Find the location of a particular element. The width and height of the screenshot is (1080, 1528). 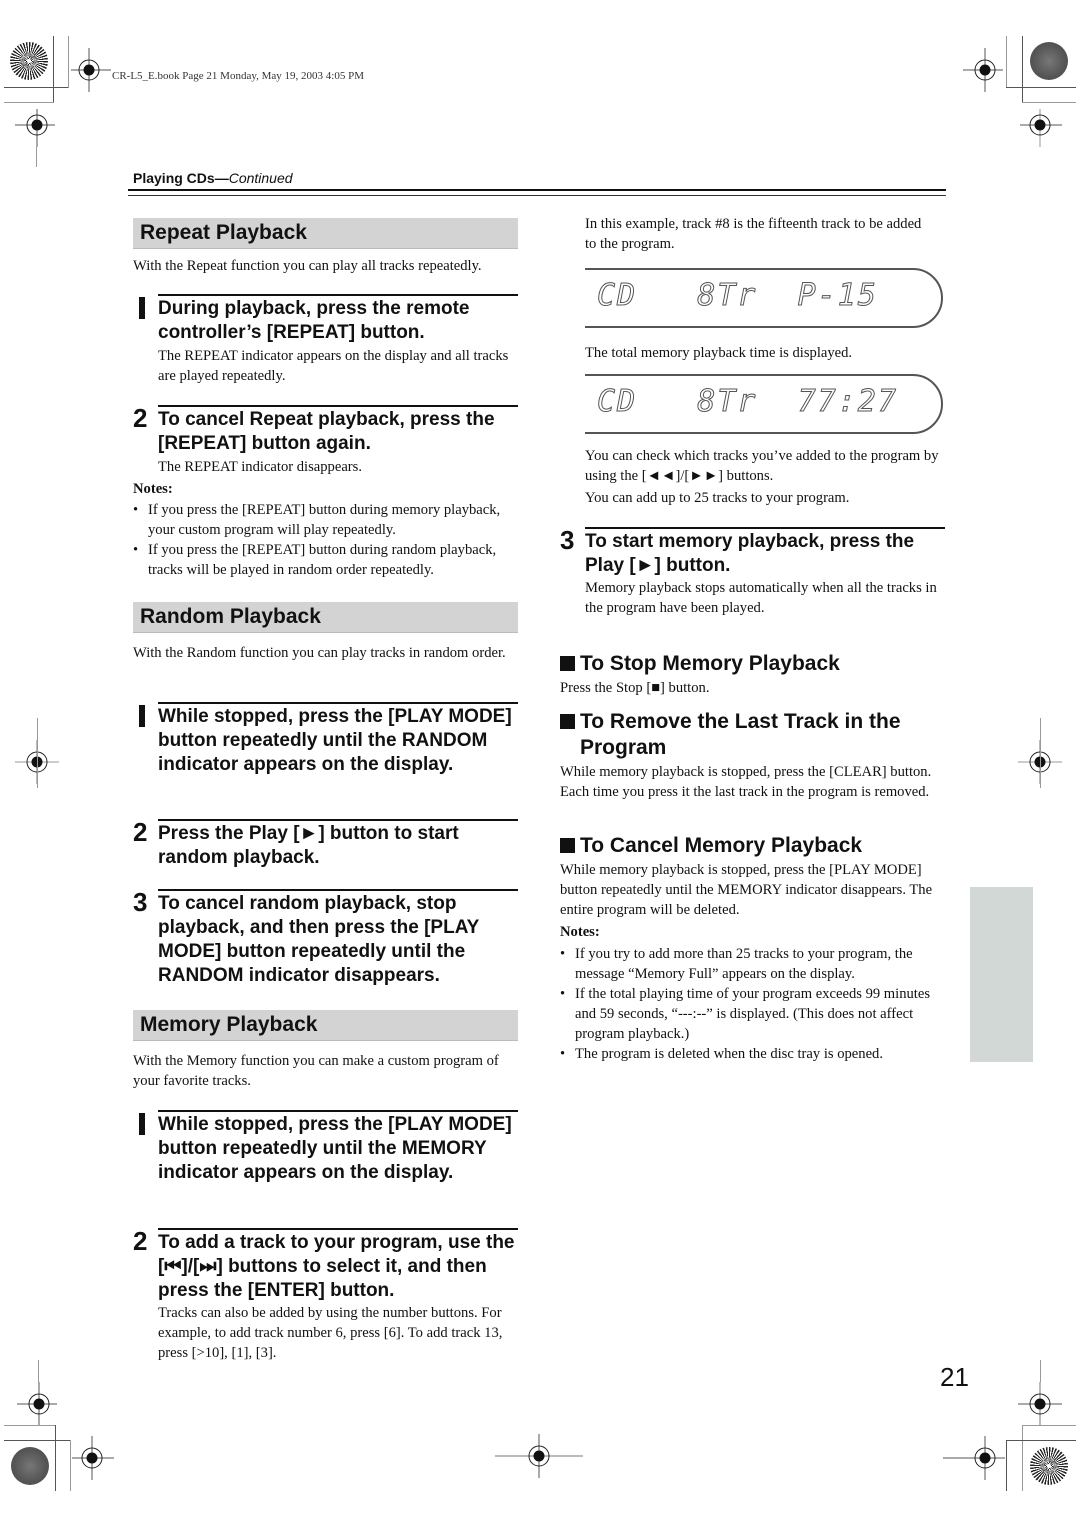

section-banner: Repeat Playback is located at coordinates (325, 233).